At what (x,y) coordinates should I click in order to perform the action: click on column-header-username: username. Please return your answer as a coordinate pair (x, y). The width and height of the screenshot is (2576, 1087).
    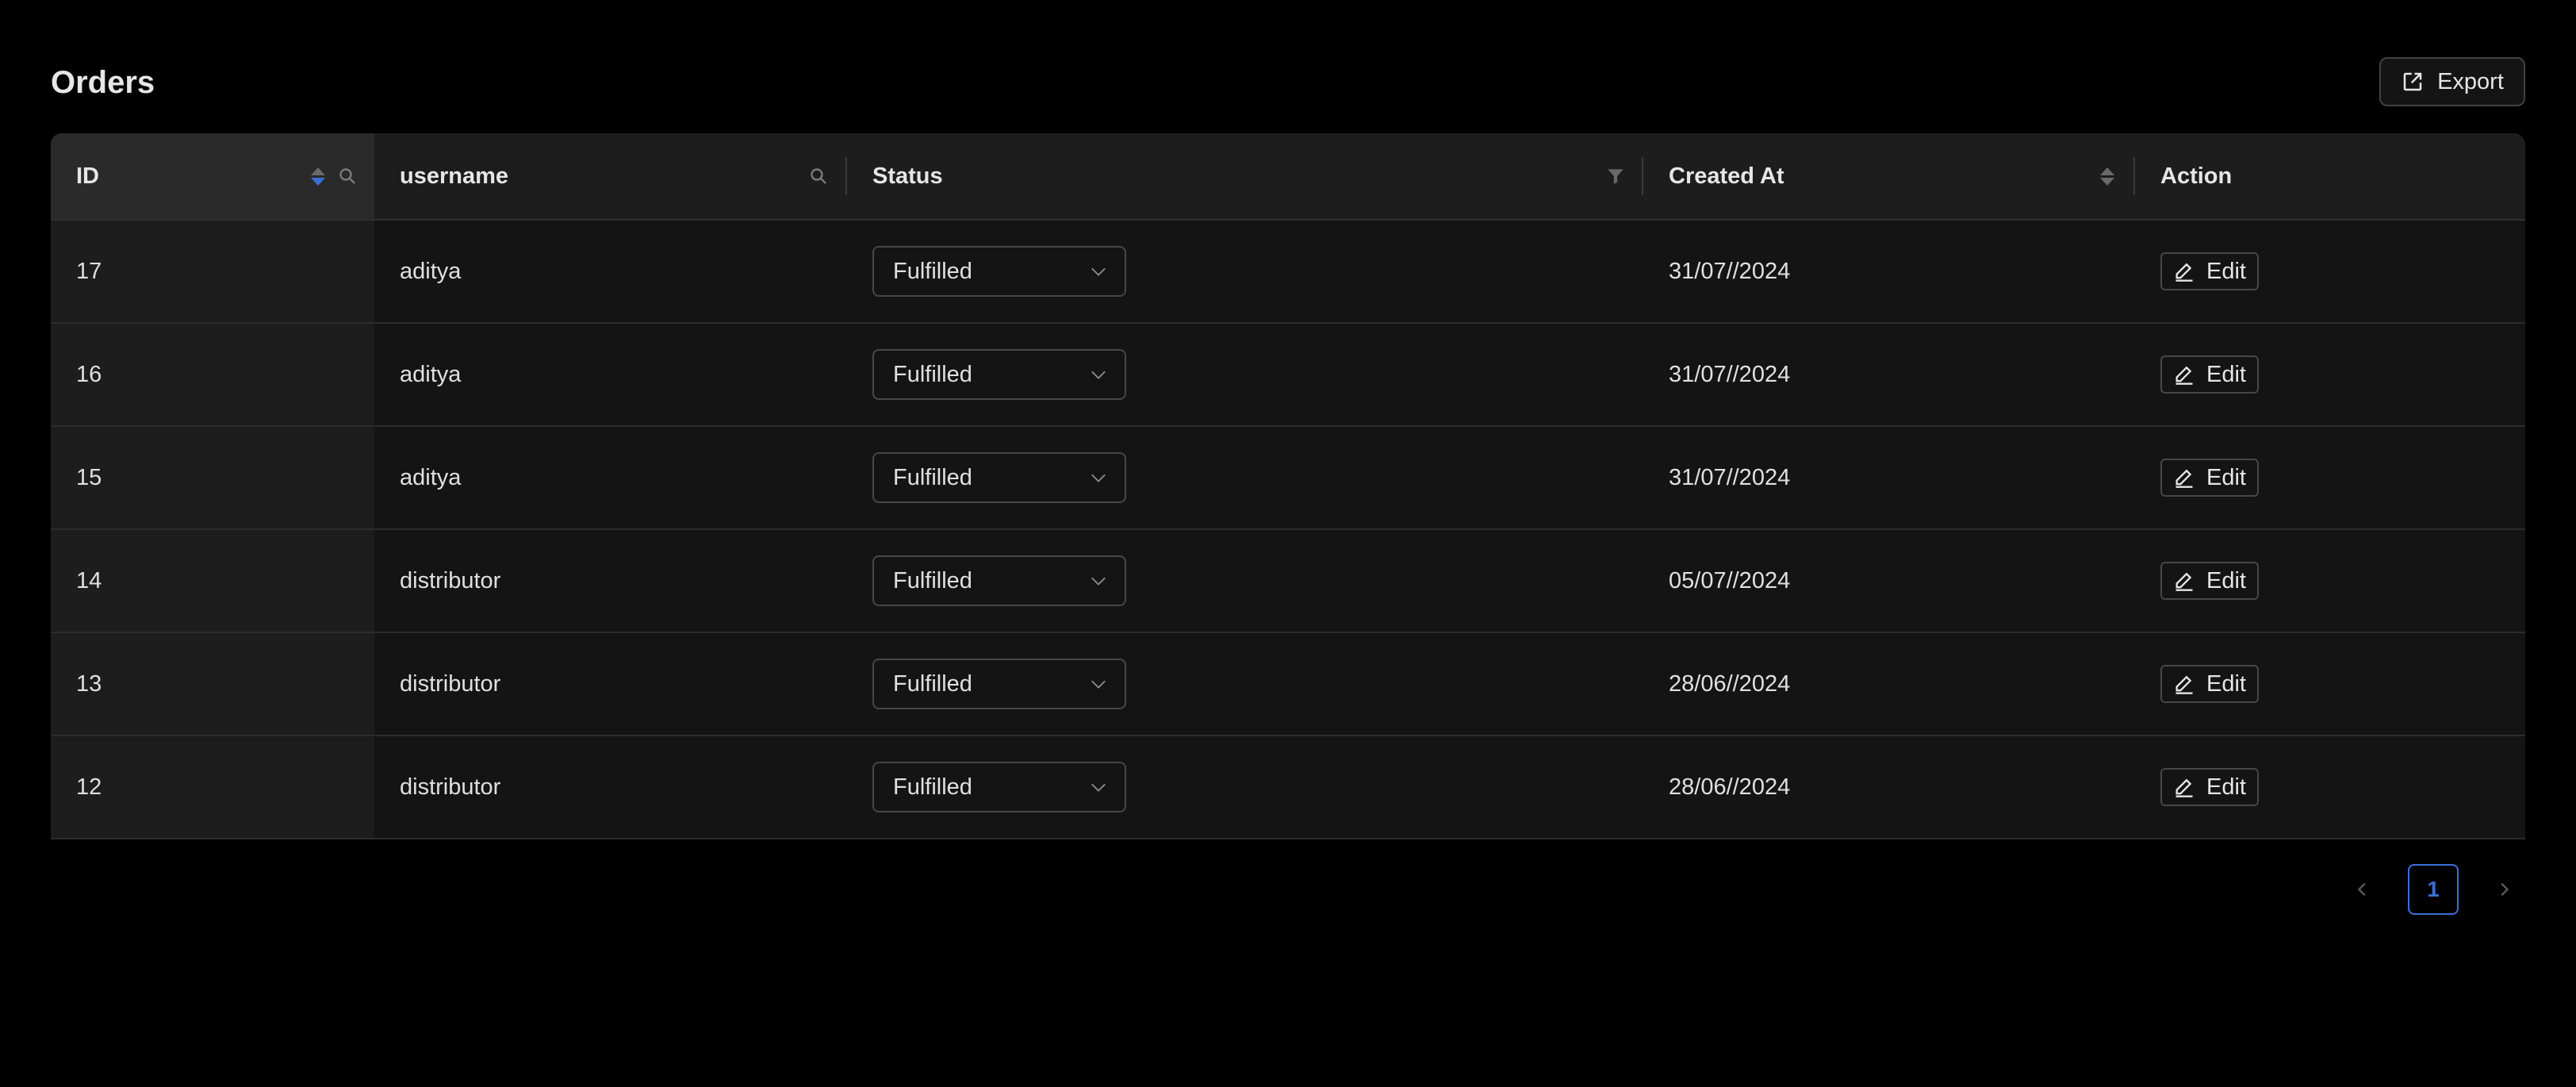
    Looking at the image, I should click on (610, 176).